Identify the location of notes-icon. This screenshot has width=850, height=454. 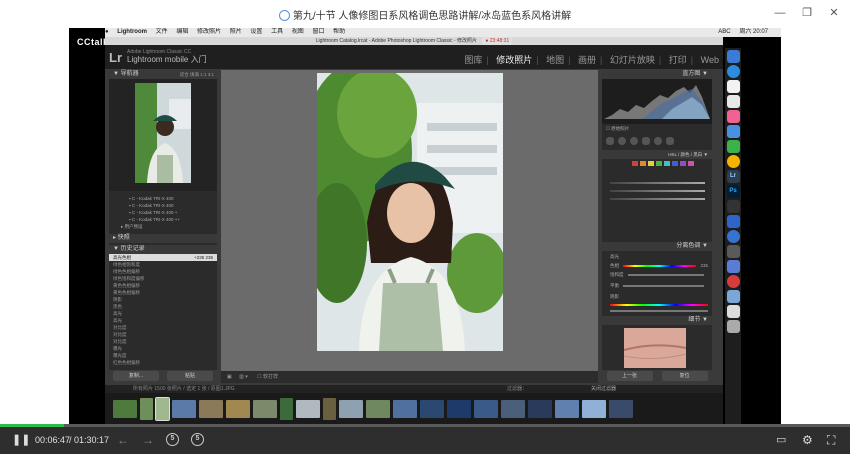
(733, 101).